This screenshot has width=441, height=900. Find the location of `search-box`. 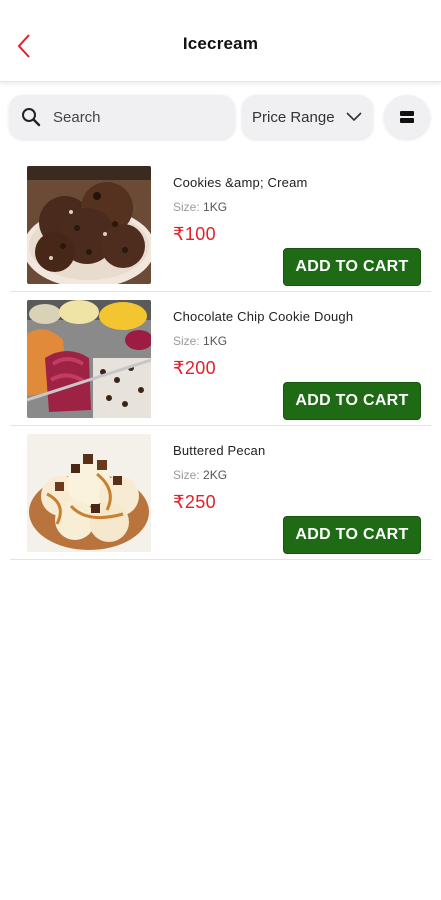

search-box is located at coordinates (122, 117).